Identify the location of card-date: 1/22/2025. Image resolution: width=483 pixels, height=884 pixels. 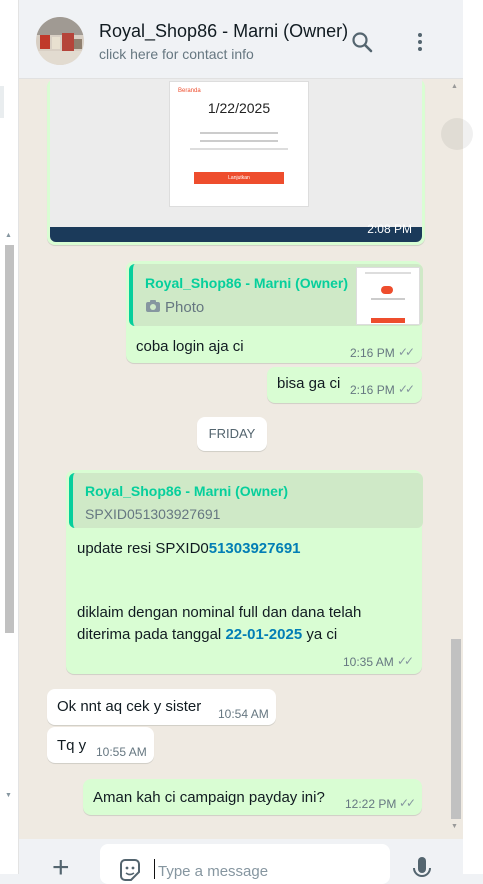
(239, 108).